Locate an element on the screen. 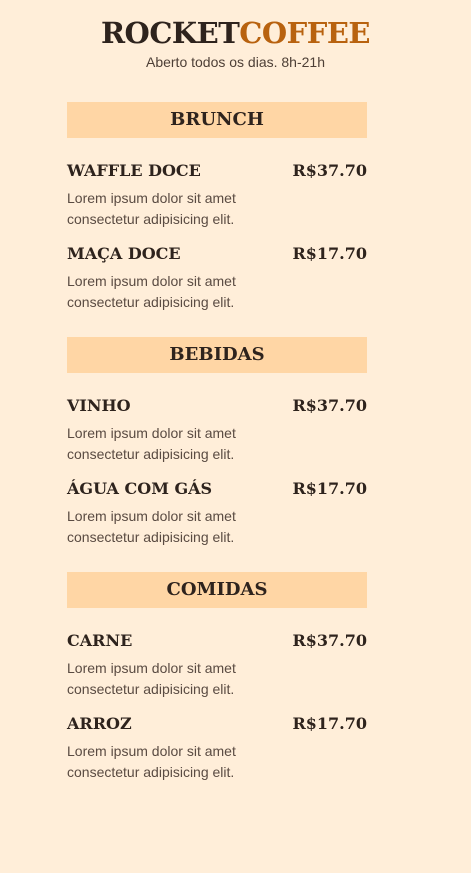 This screenshot has width=471, height=873. menu-item-name: WAFFLE DOCE is located at coordinates (134, 170).